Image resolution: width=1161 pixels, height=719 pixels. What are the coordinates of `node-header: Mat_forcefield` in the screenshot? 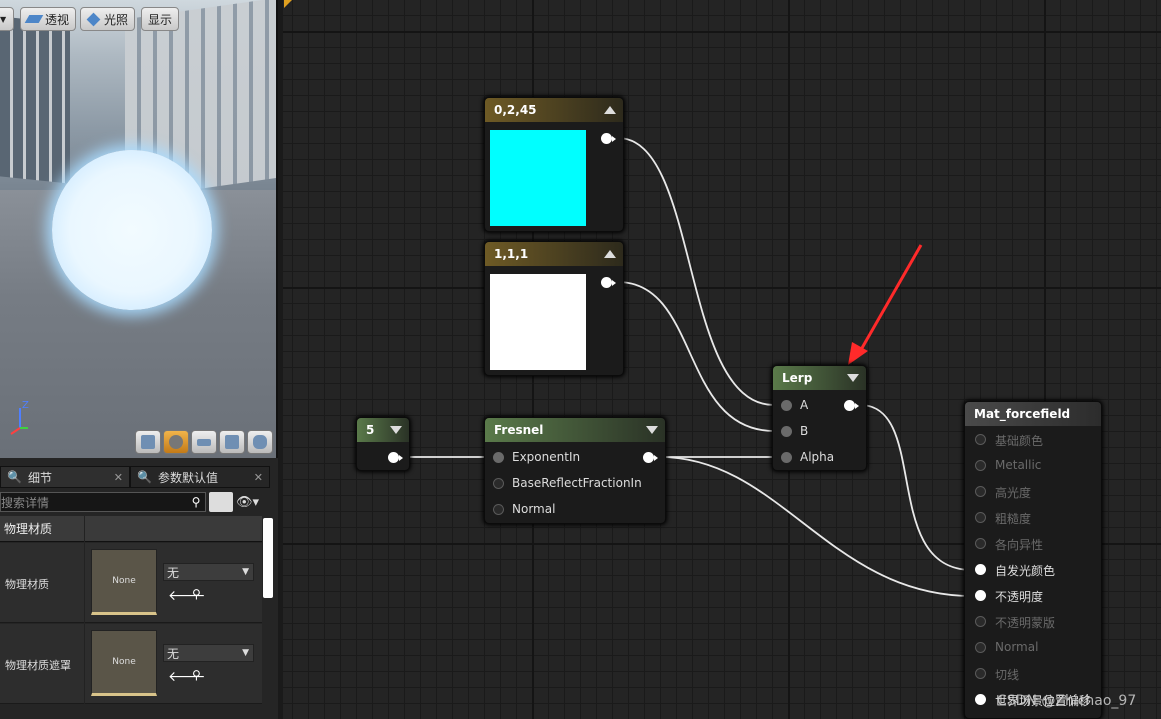 It's located at (1033, 414).